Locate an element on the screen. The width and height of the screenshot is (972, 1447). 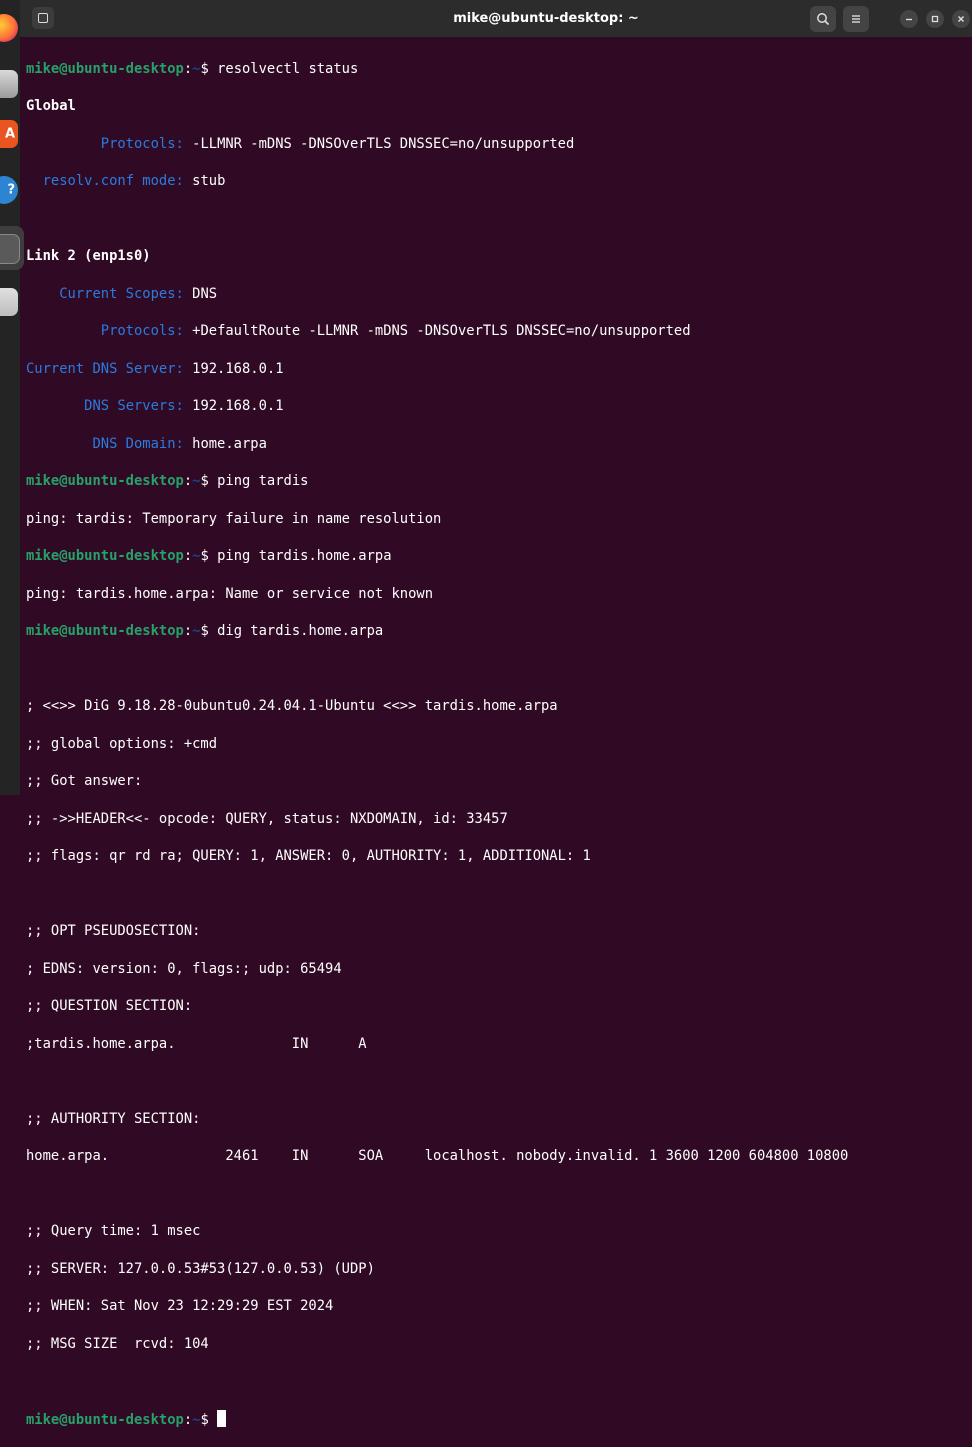
dock: A ? is located at coordinates (12, 397).